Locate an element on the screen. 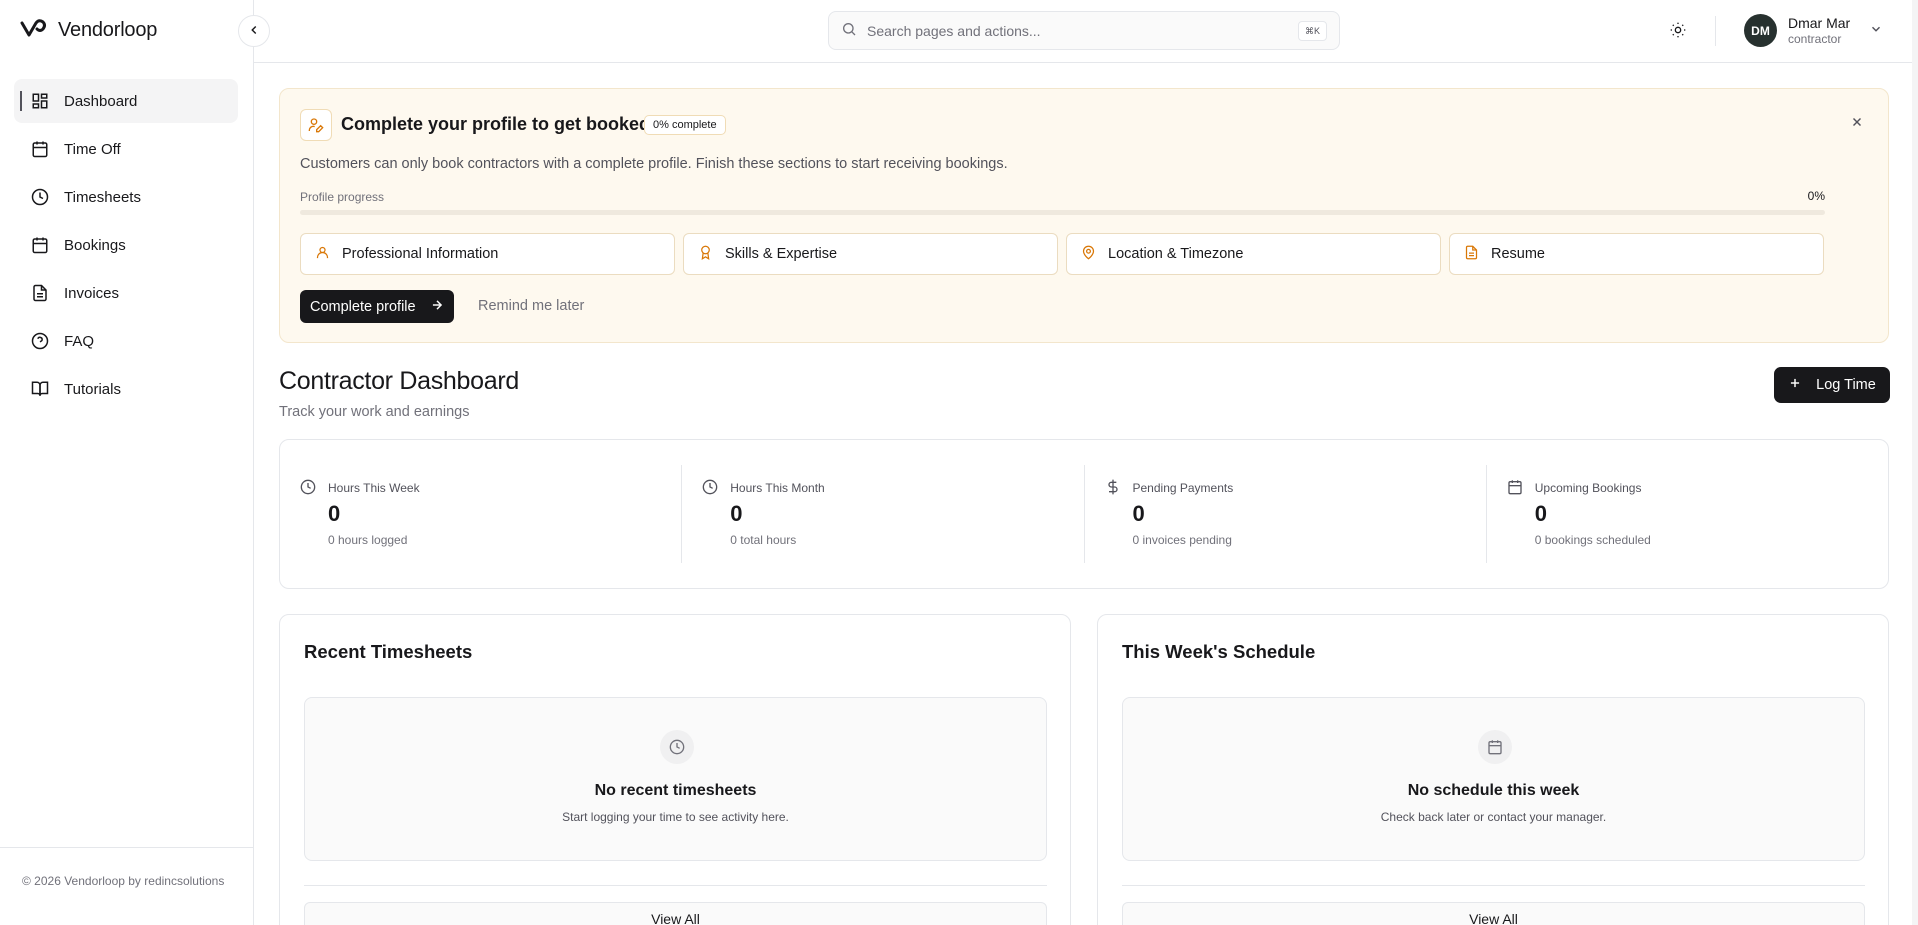 Image resolution: width=1918 pixels, height=925 pixels. user-icon is located at coordinates (322, 254).